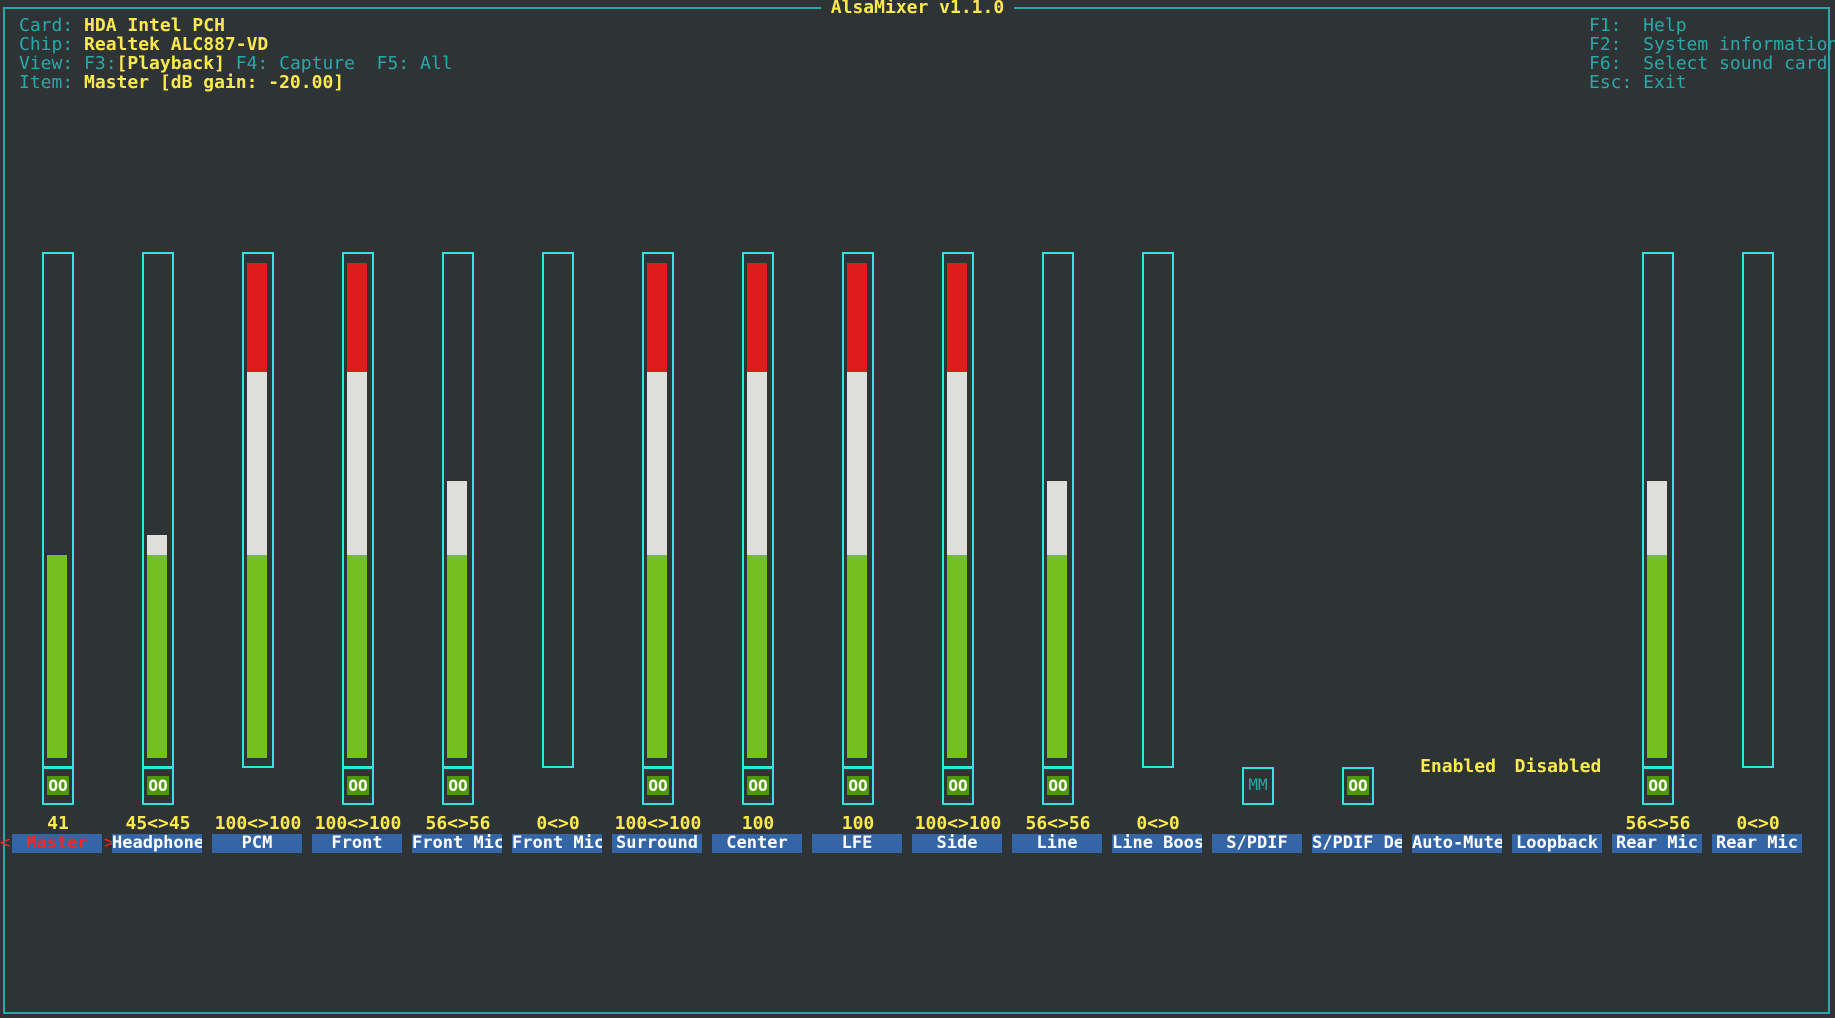 Image resolution: width=1835 pixels, height=1018 pixels. I want to click on channel-name: Center, so click(757, 843).